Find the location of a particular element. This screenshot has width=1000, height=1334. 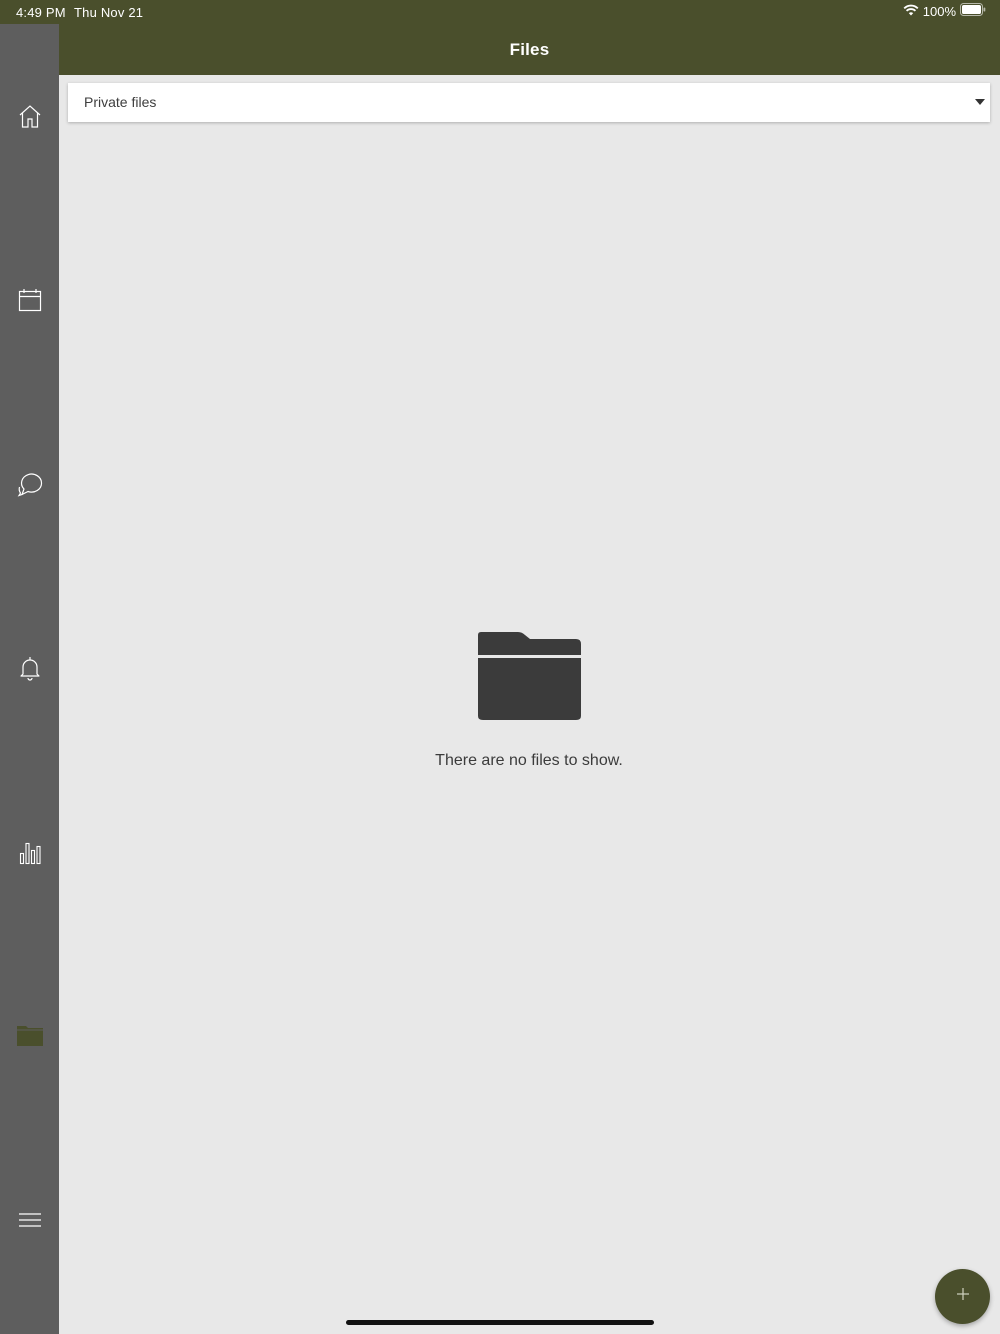

sidebar-item-calendar is located at coordinates (29, 302).